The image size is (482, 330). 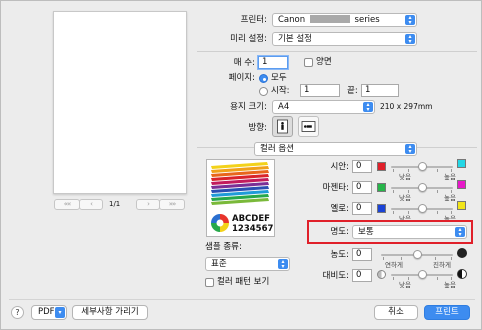 I want to click on cyan-low-label: 낮음, so click(x=405, y=177).